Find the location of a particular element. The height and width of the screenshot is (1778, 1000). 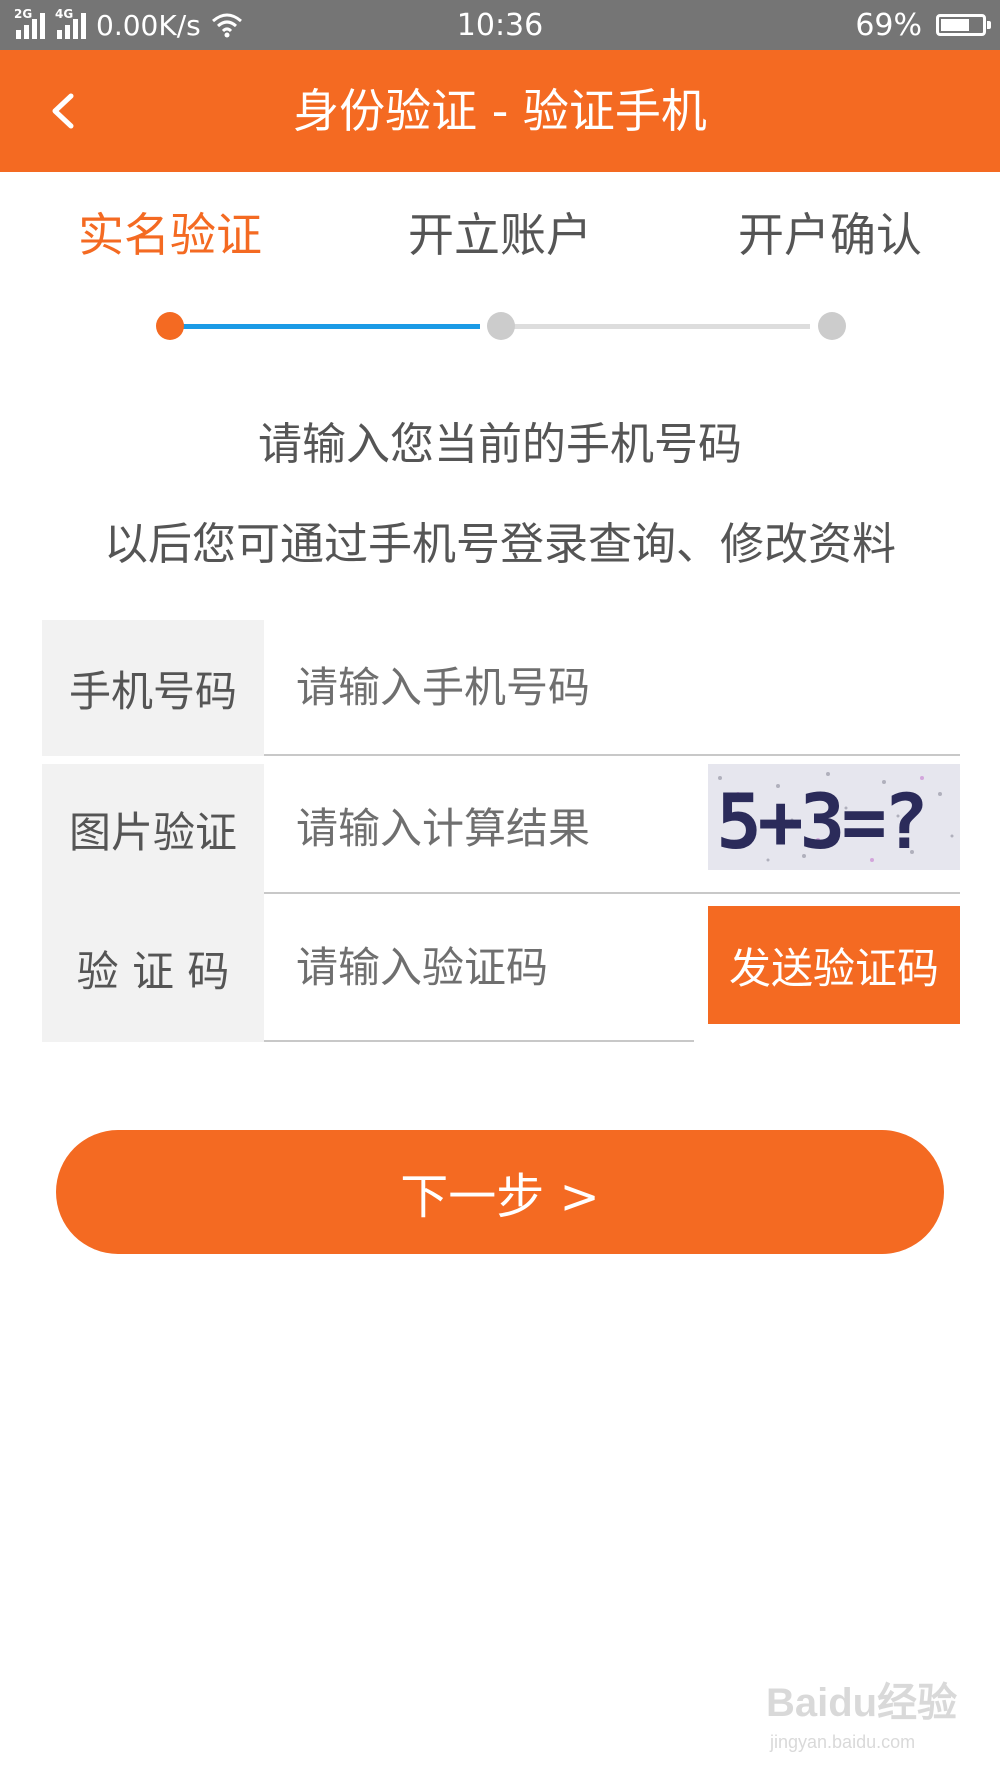

phone-label: 手机号码 is located at coordinates (153, 688).